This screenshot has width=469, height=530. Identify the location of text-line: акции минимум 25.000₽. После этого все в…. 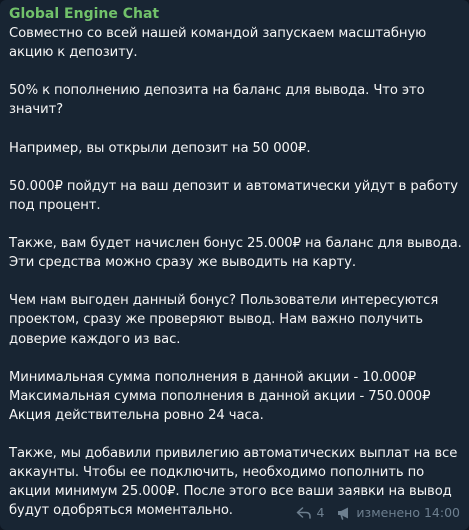
(230, 492).